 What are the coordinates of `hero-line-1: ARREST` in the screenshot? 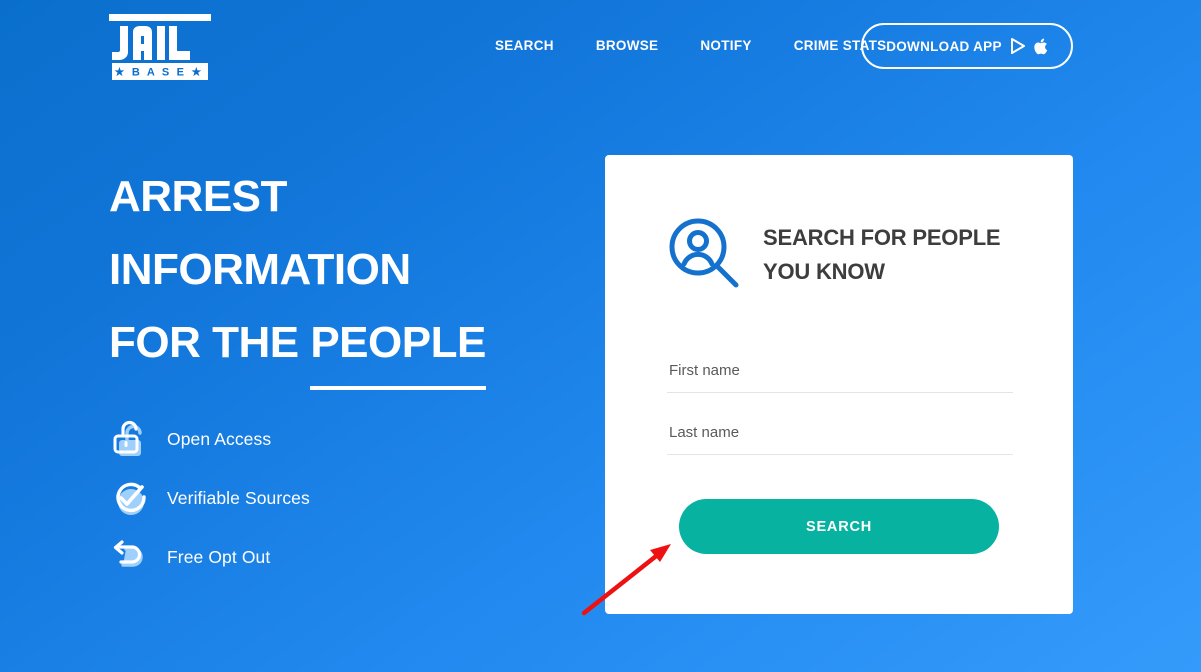 It's located at (198, 196).